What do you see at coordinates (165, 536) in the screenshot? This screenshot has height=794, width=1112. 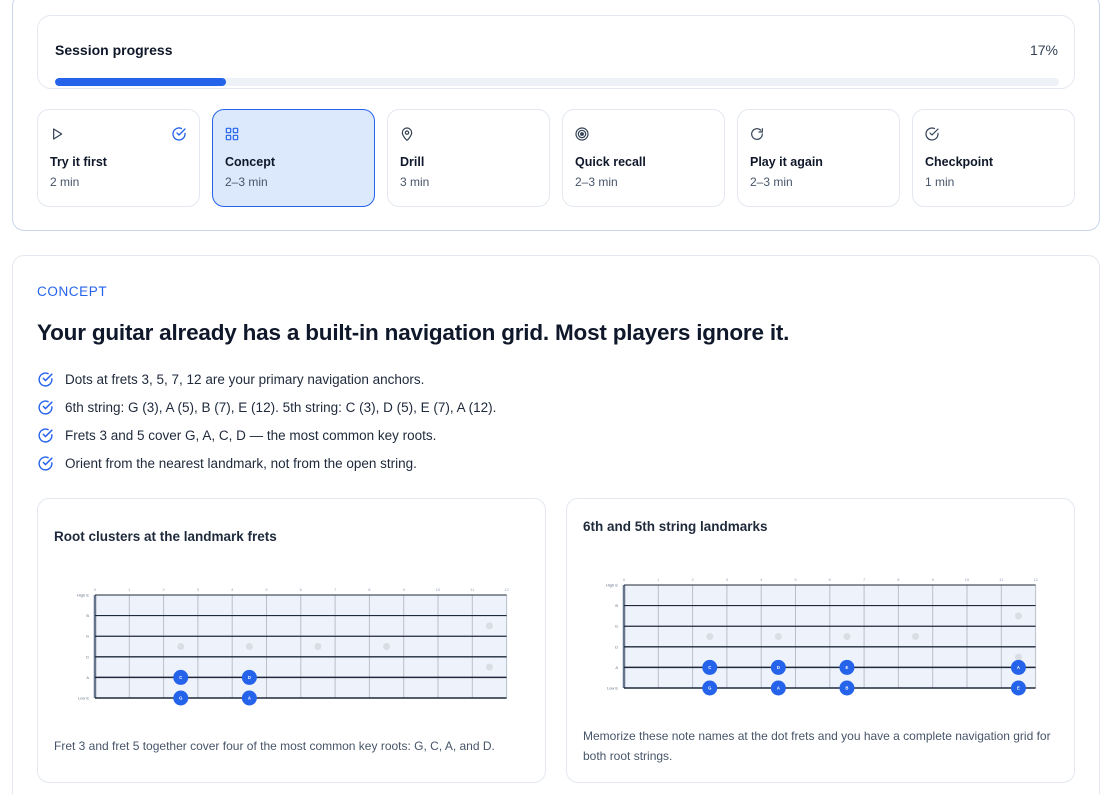 I see `panel-title: Root clusters at the landmark frets` at bounding box center [165, 536].